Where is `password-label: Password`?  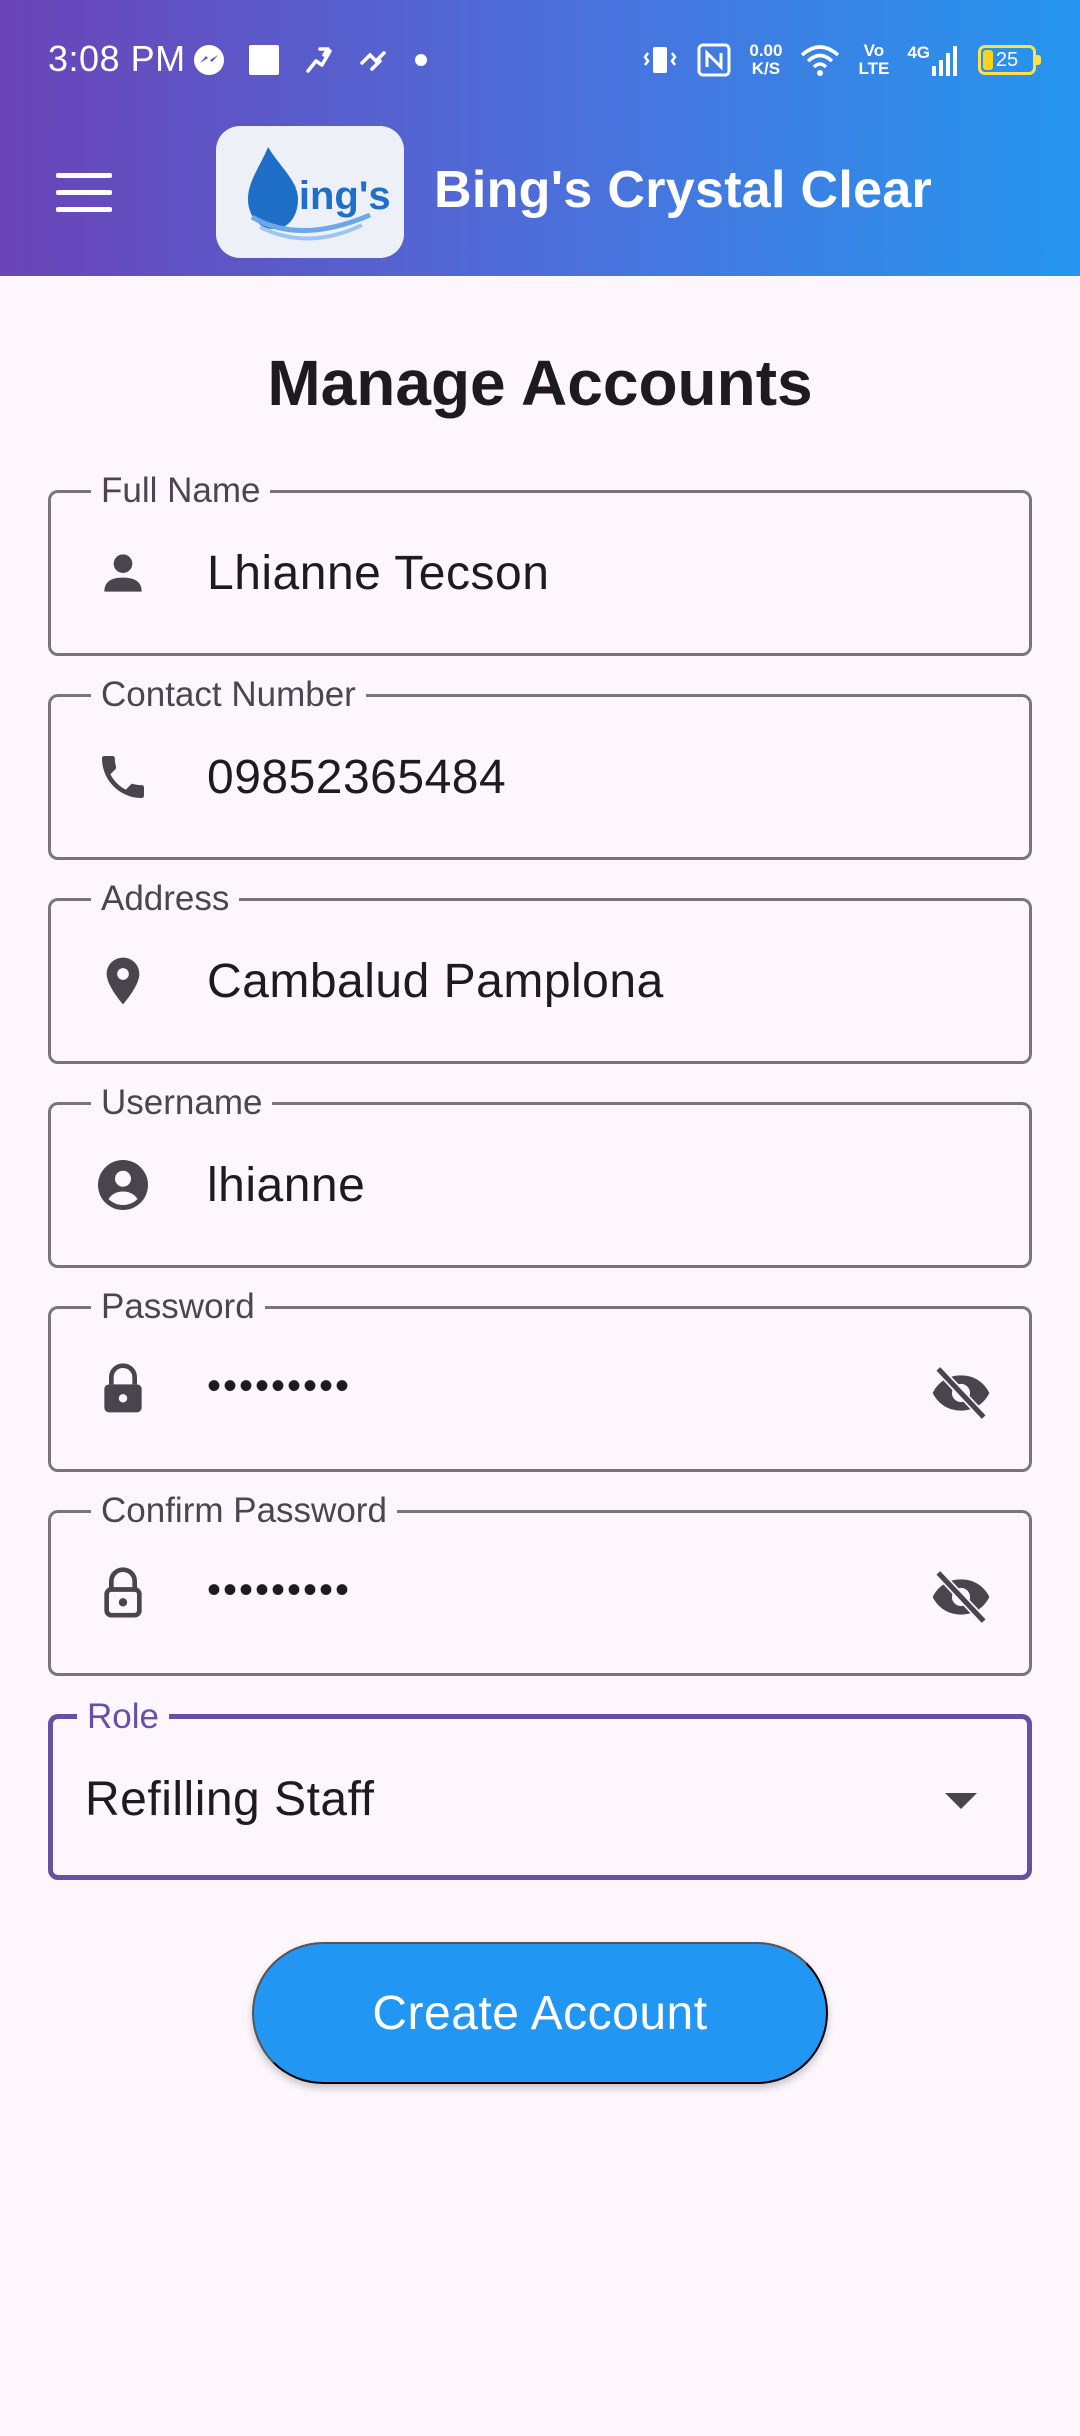
password-label: Password is located at coordinates (178, 1307).